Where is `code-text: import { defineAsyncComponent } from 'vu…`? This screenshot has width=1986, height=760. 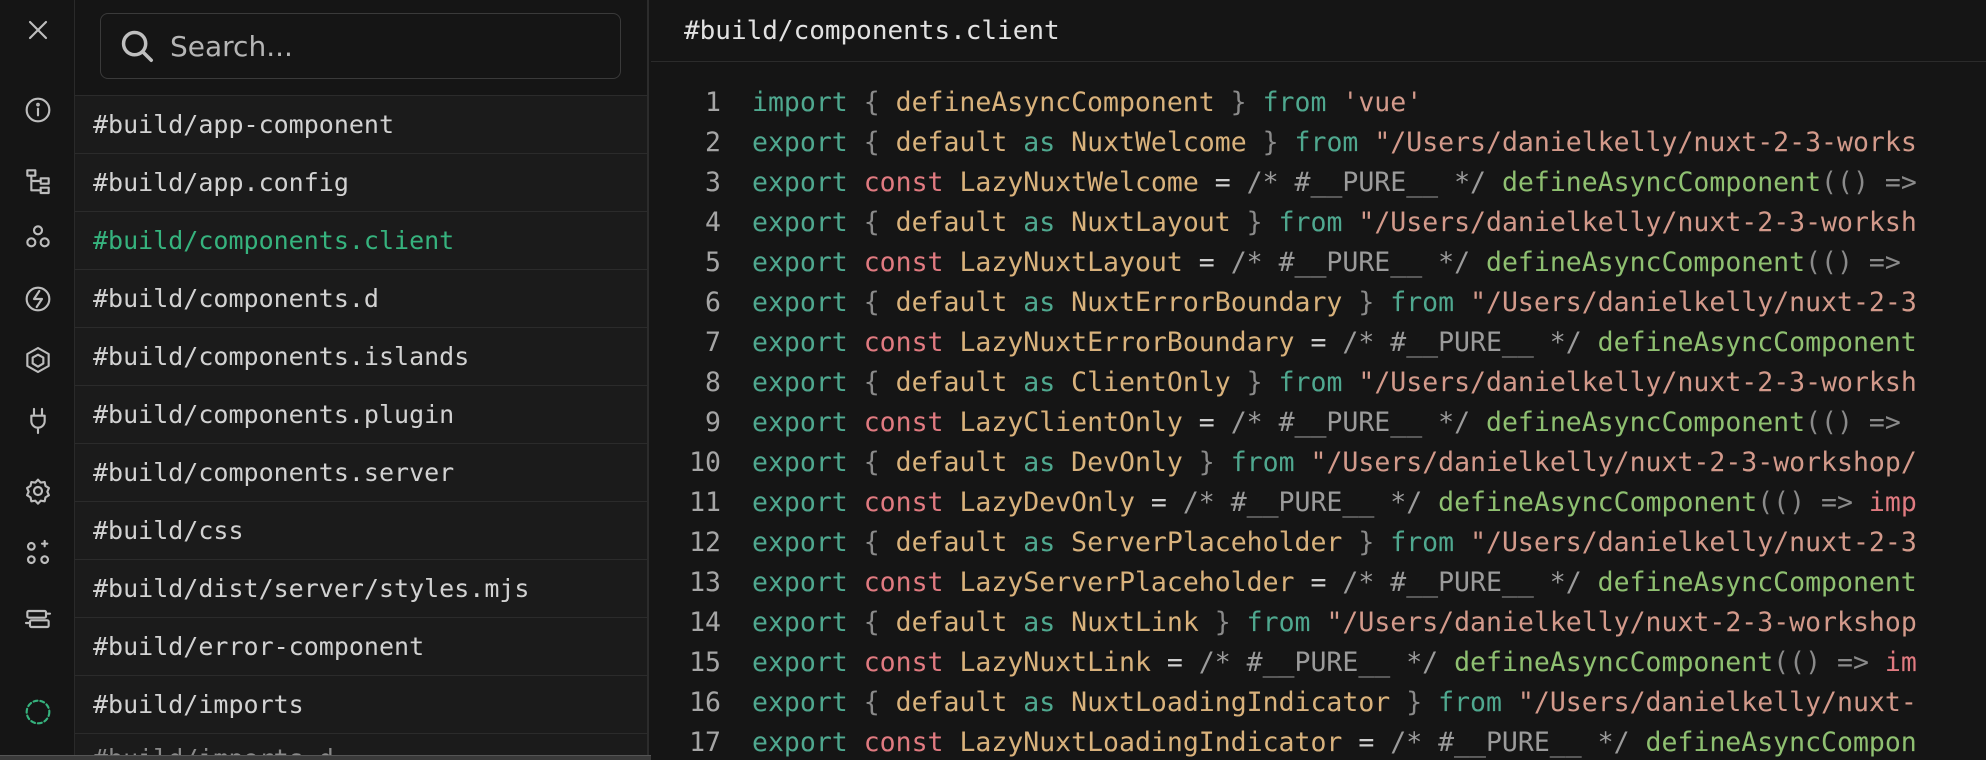
code-text: import { defineAsyncComponent } from 'vu… is located at coordinates (1087, 102).